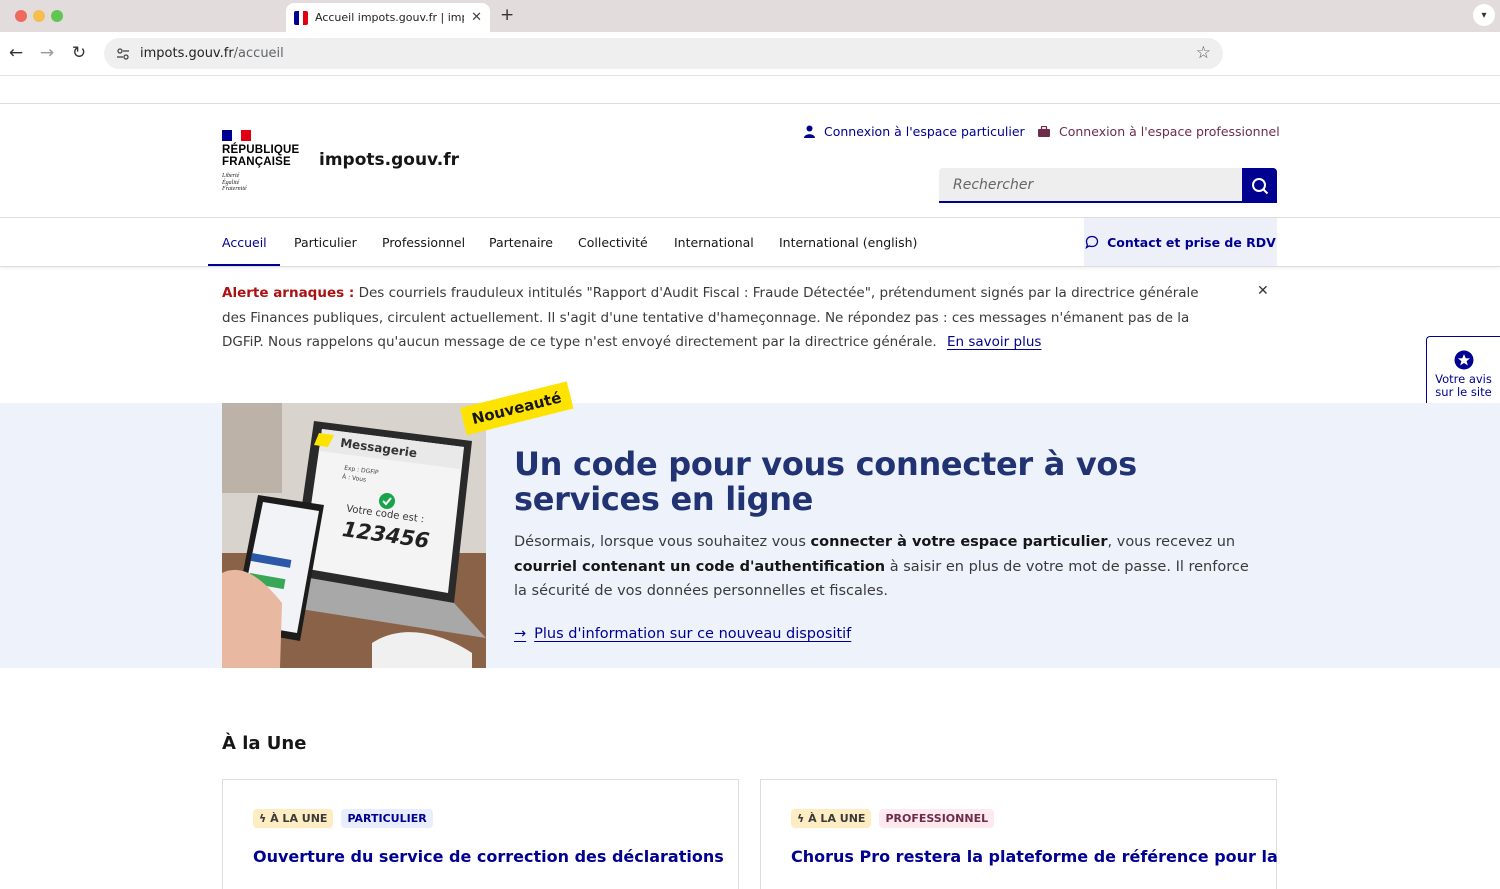 The width and height of the screenshot is (1500, 889). What do you see at coordinates (57, 16) in the screenshot?
I see `maximize-window-button` at bounding box center [57, 16].